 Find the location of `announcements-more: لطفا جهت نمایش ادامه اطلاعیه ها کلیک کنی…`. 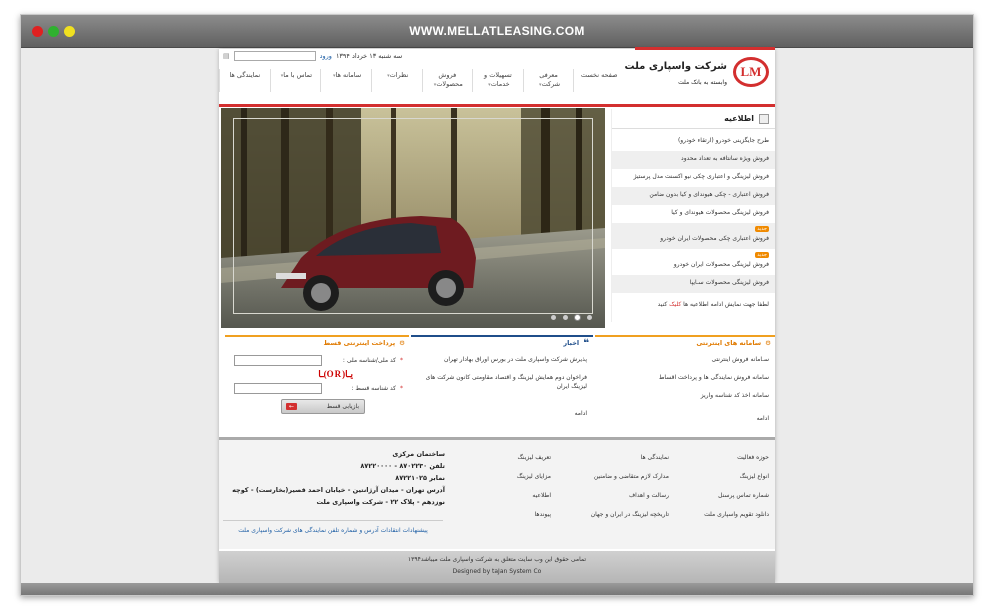

announcements-more: لطفا جهت نمایش ادامه اطلاعیه ها کلیک کنی… is located at coordinates (693, 304).